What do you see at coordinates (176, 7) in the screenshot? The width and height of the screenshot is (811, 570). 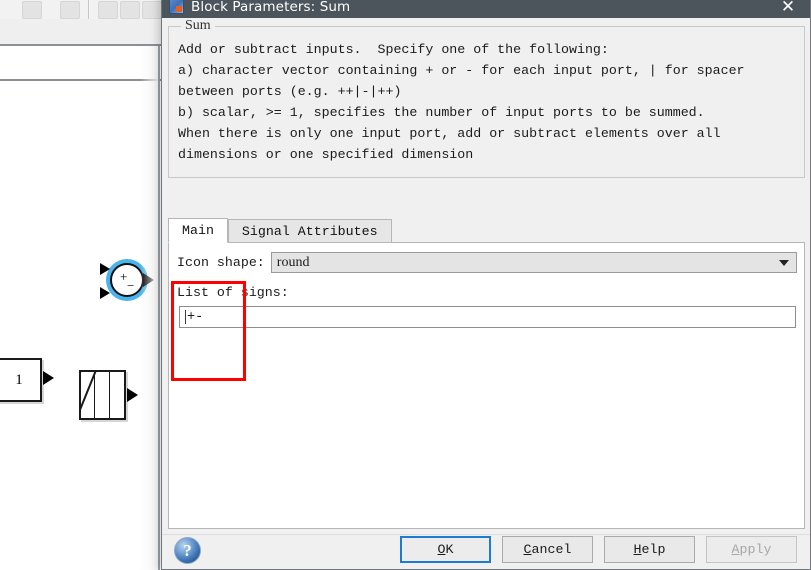 I see `simulink-block-icon` at bounding box center [176, 7].